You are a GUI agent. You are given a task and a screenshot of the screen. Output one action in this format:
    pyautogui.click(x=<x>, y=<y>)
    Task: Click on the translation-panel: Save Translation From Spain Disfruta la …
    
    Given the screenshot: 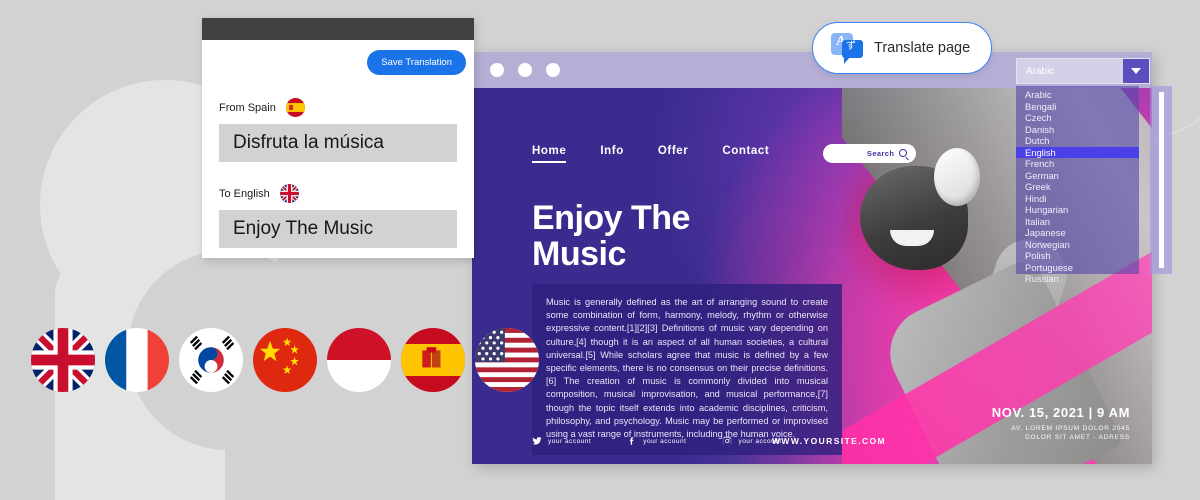 What is the action you would take?
    pyautogui.click(x=338, y=138)
    